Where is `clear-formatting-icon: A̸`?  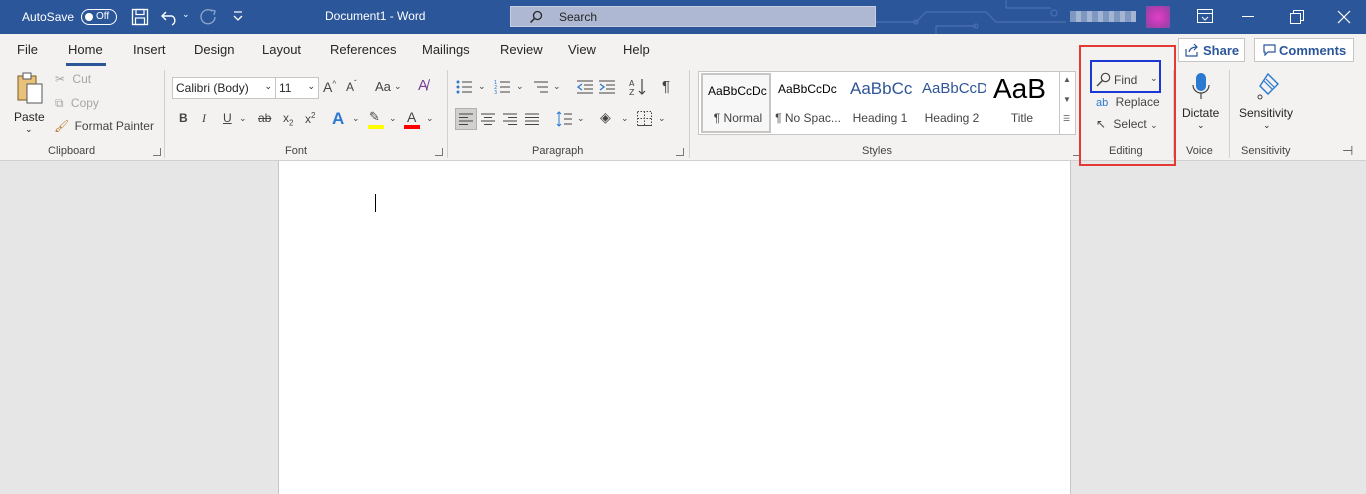
clear-formatting-icon: A̸ is located at coordinates (423, 85).